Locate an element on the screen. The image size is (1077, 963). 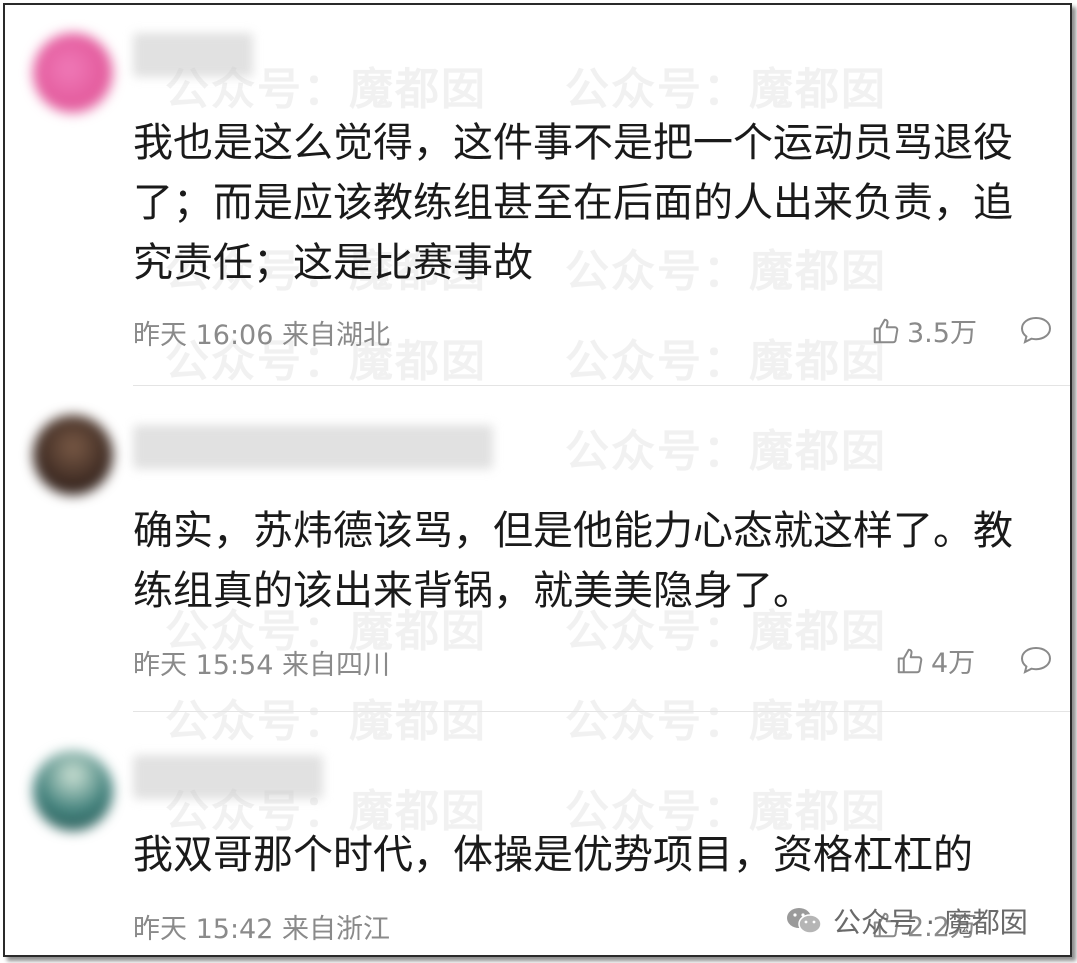
wechat-icon is located at coordinates (804, 921).